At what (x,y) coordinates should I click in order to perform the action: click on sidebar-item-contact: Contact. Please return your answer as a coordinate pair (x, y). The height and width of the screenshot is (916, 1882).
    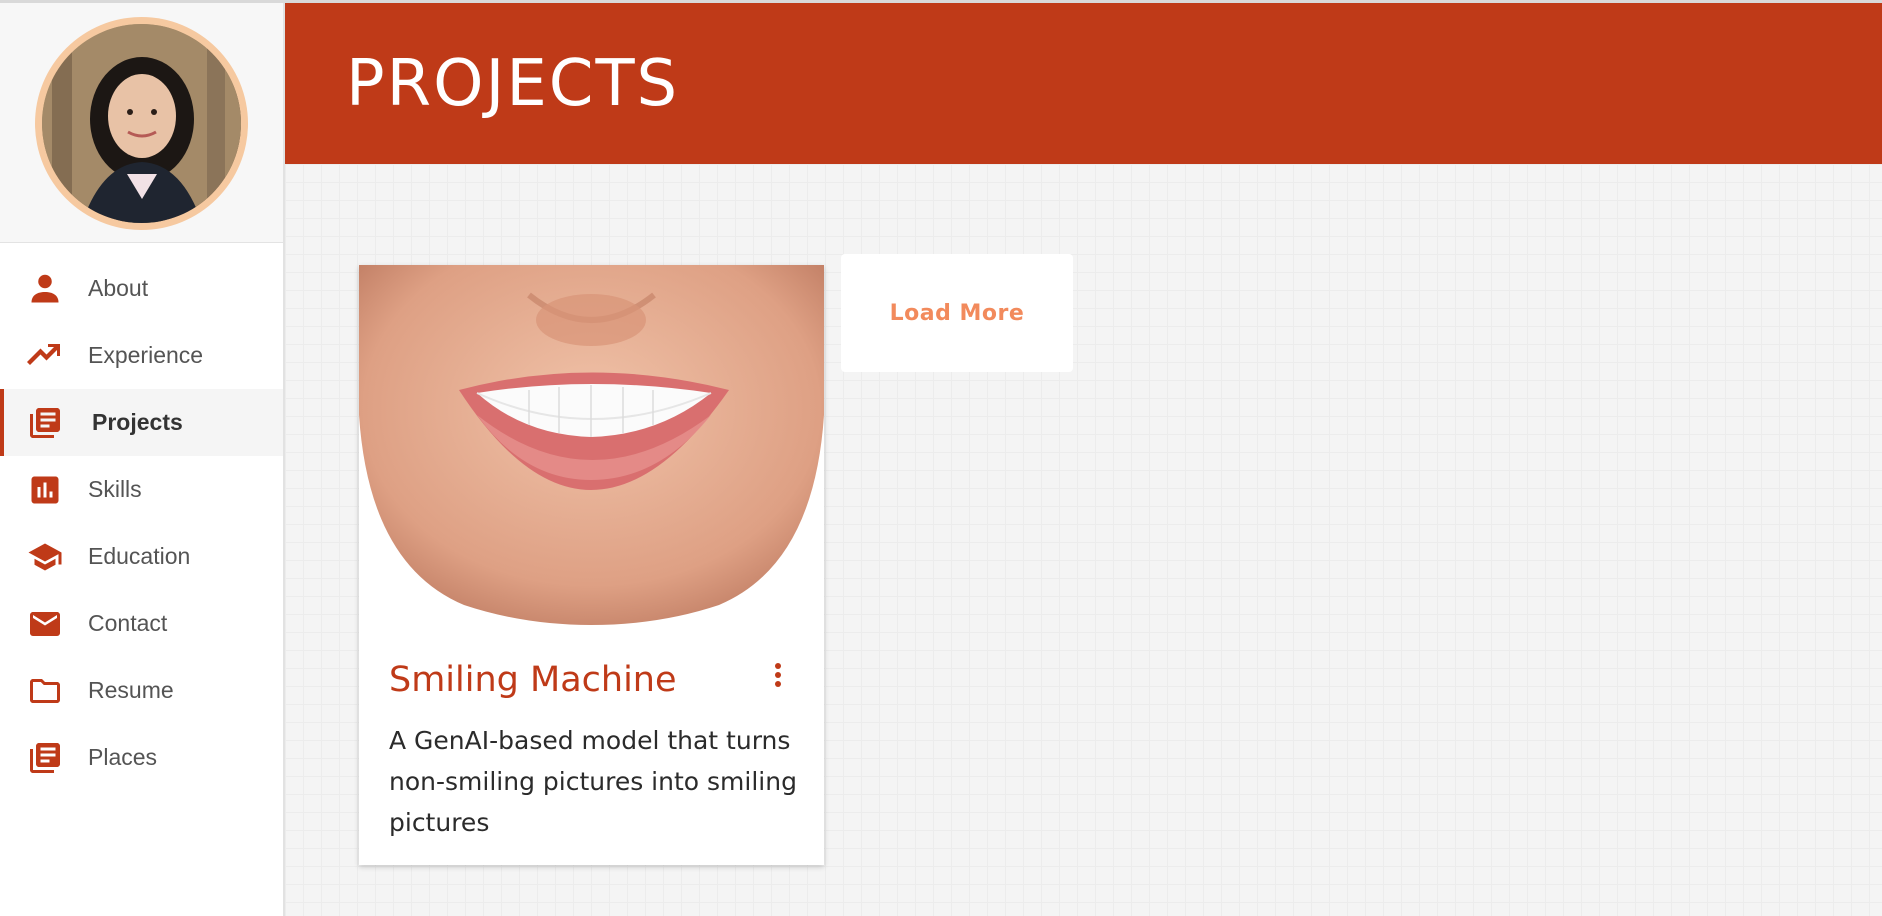
    Looking at the image, I should click on (141, 623).